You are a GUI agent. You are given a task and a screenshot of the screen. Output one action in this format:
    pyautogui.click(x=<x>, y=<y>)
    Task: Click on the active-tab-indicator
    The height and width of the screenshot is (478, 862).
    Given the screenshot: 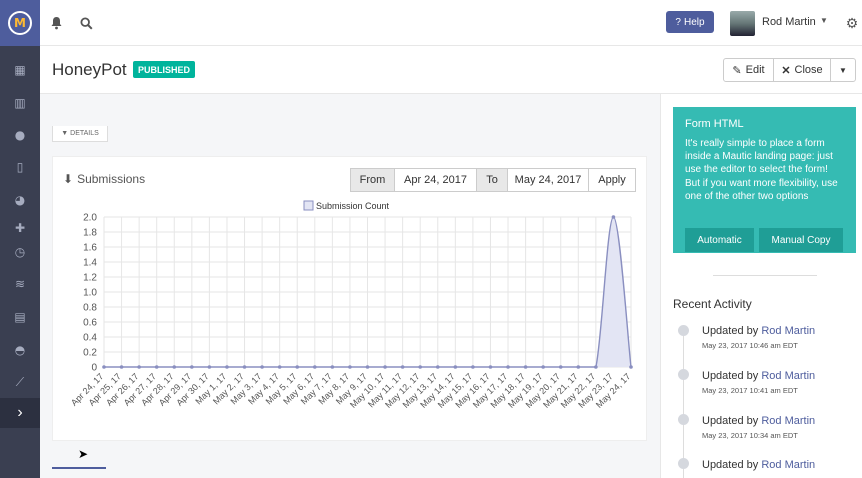 What is the action you would take?
    pyautogui.click(x=79, y=468)
    